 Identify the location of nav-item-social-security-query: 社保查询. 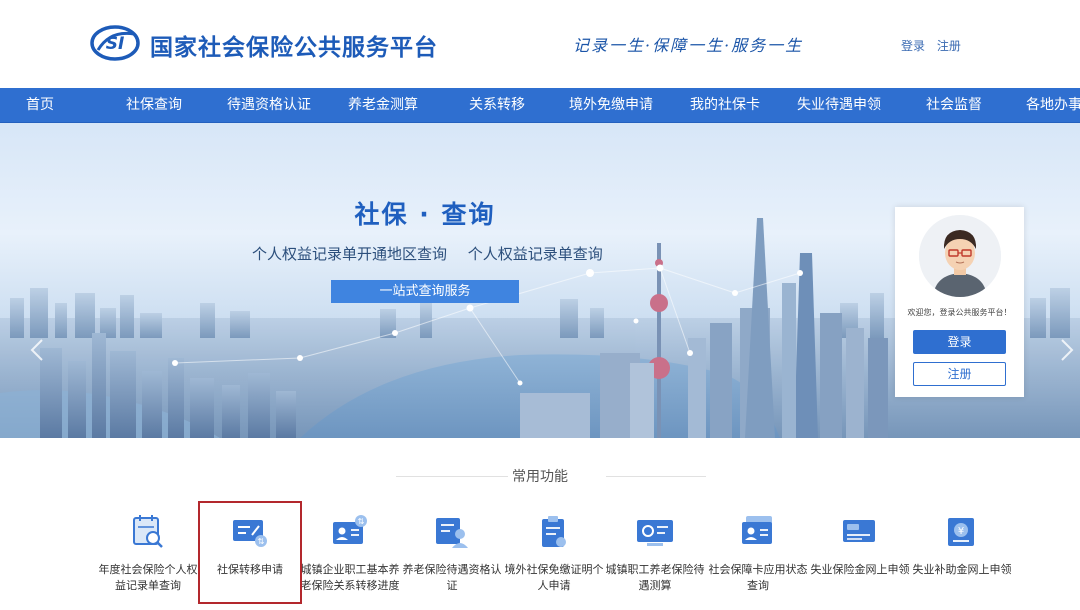
(154, 105).